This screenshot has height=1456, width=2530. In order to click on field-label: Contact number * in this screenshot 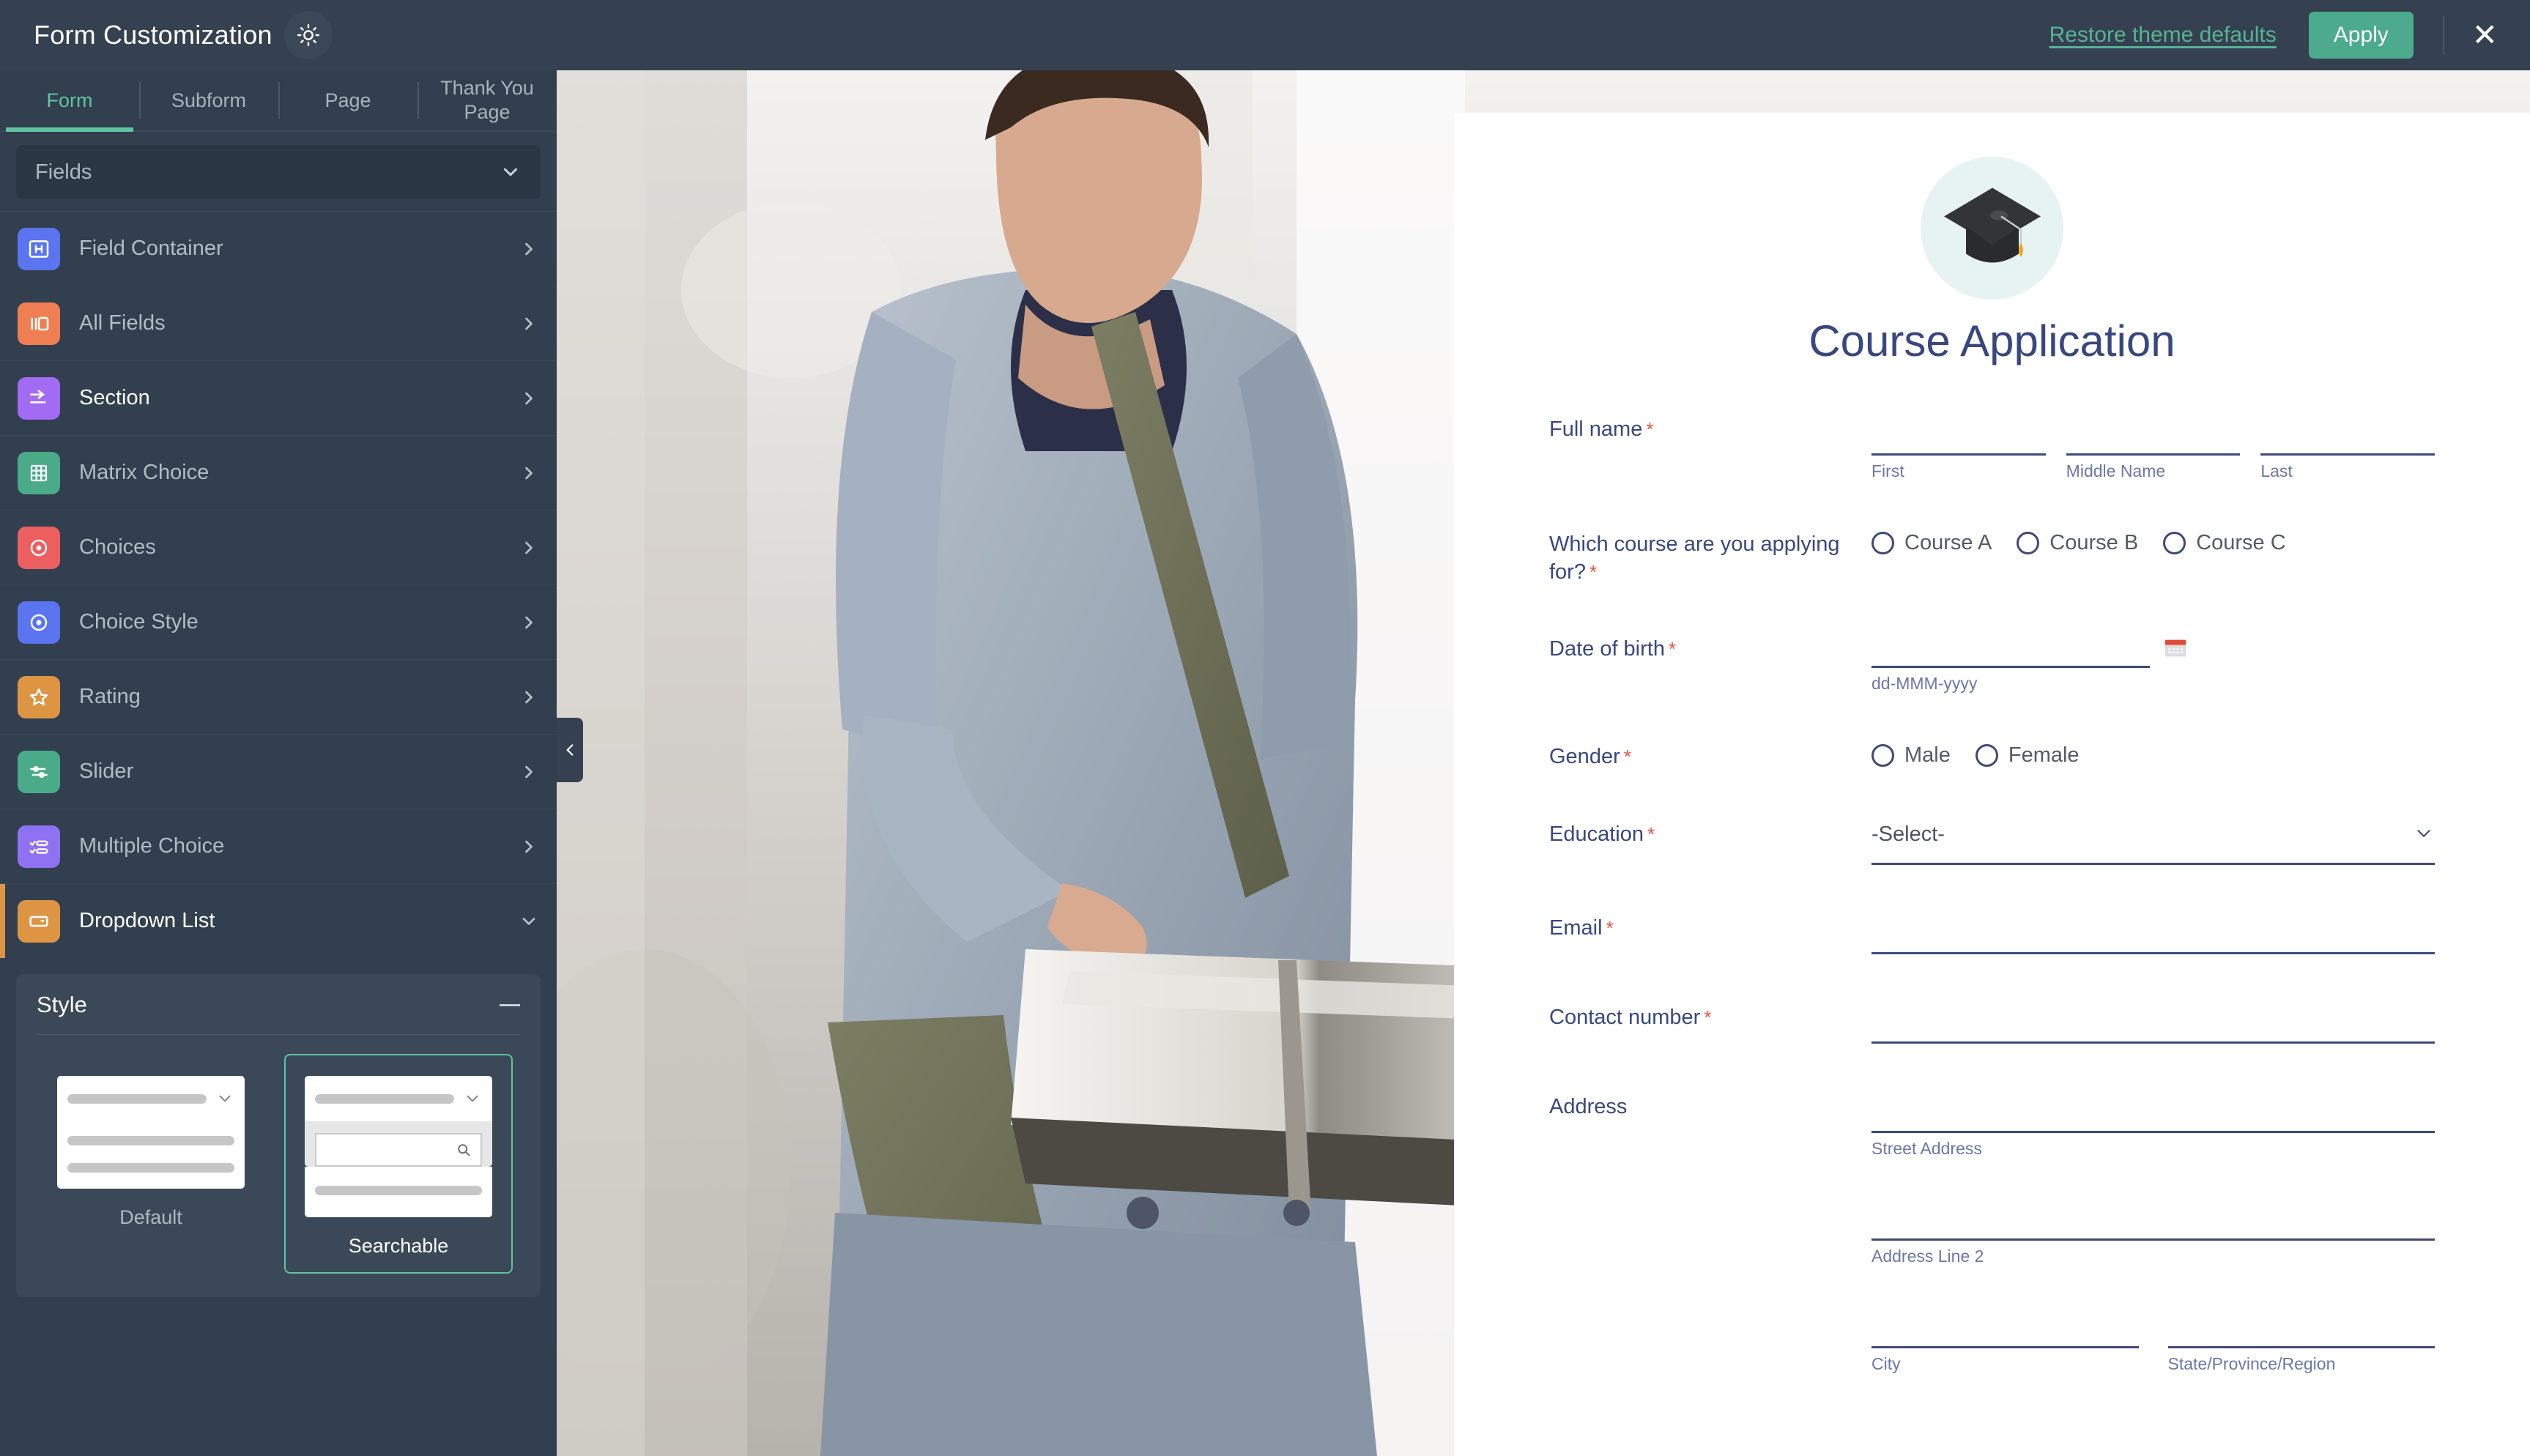, I will do `click(1710, 1023)`.